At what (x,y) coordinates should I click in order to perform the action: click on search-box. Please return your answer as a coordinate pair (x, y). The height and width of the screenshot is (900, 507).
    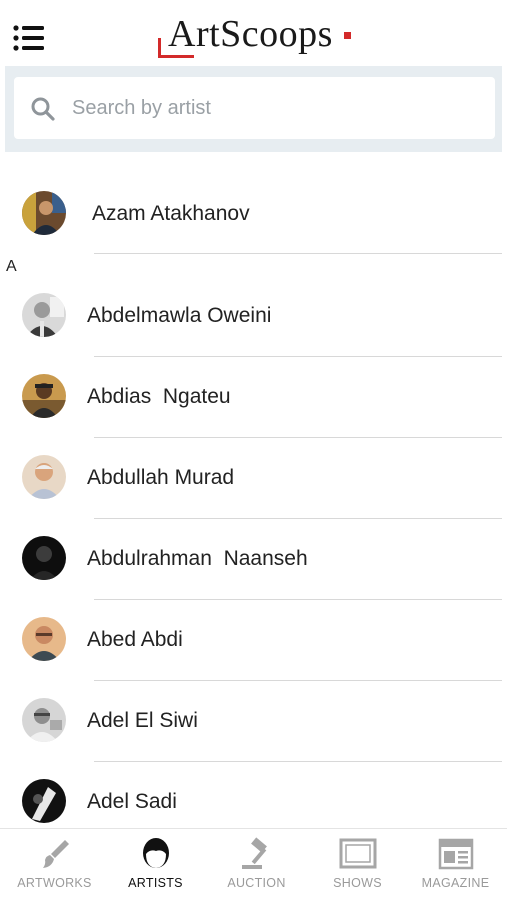
    Looking at the image, I should click on (254, 108).